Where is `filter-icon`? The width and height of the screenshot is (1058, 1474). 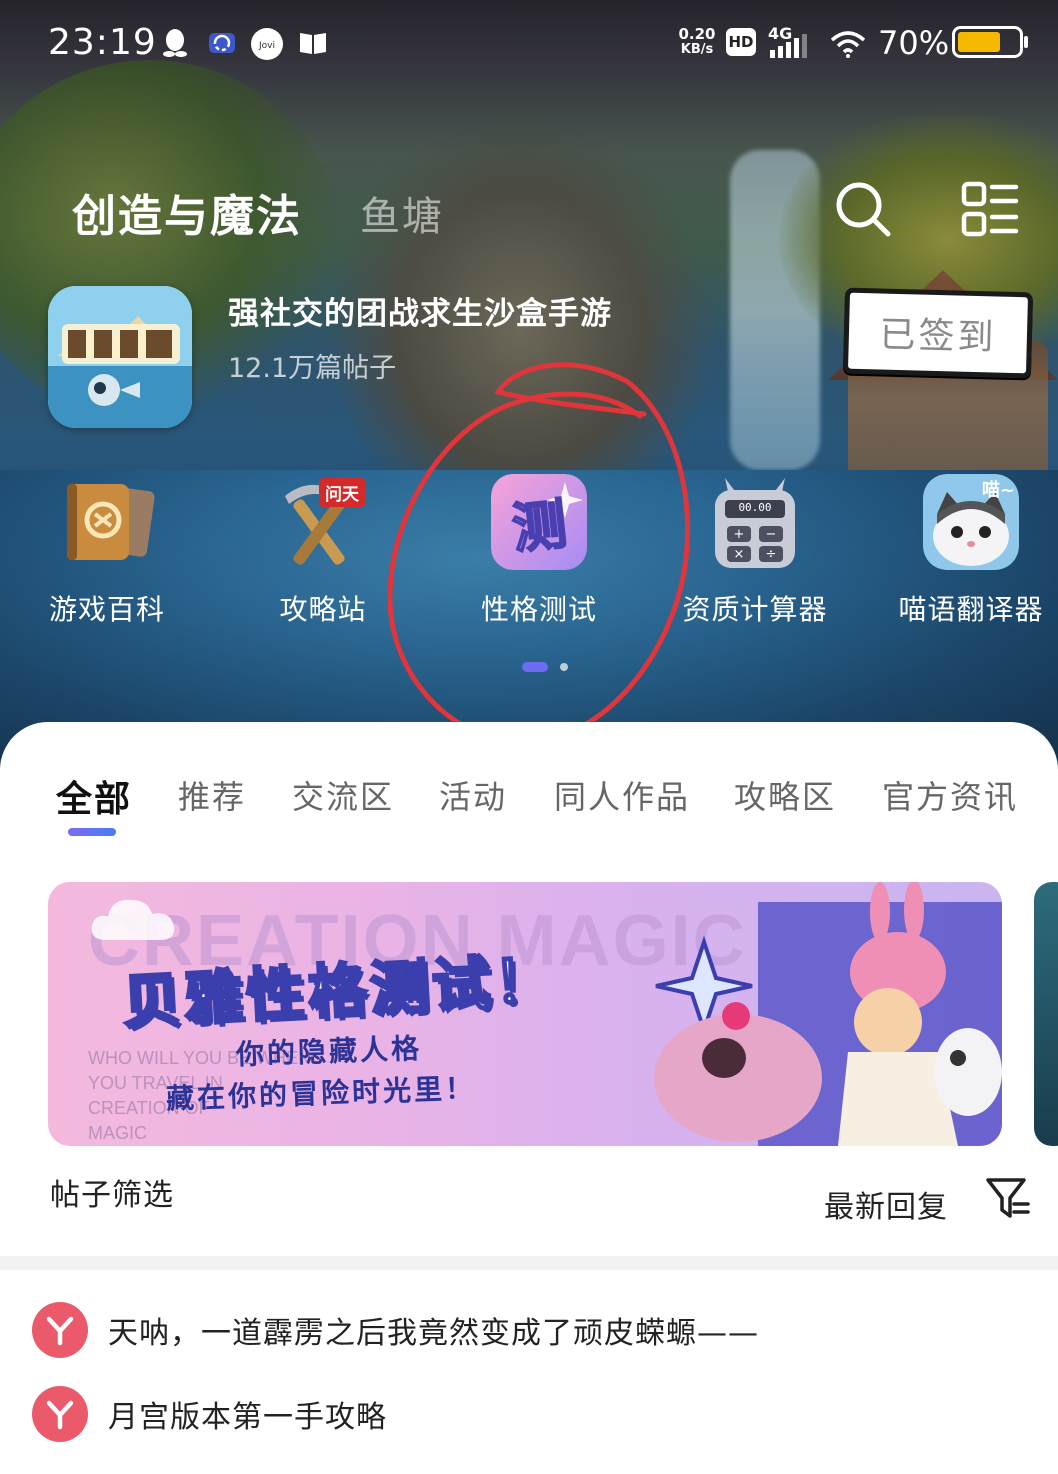
filter-icon is located at coordinates (1008, 1198).